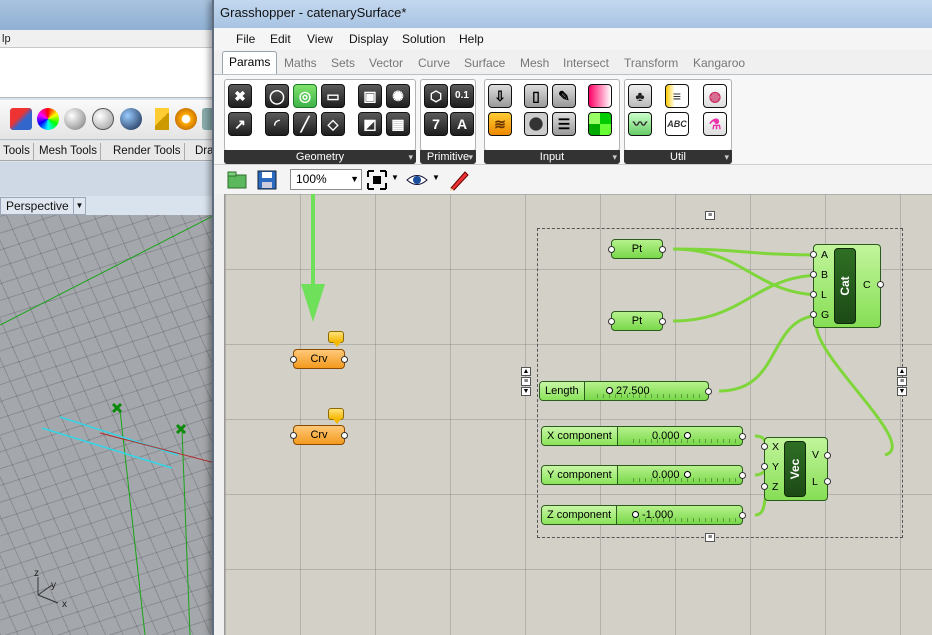  I want to click on tab-render-tools: Render Tools, so click(147, 151).